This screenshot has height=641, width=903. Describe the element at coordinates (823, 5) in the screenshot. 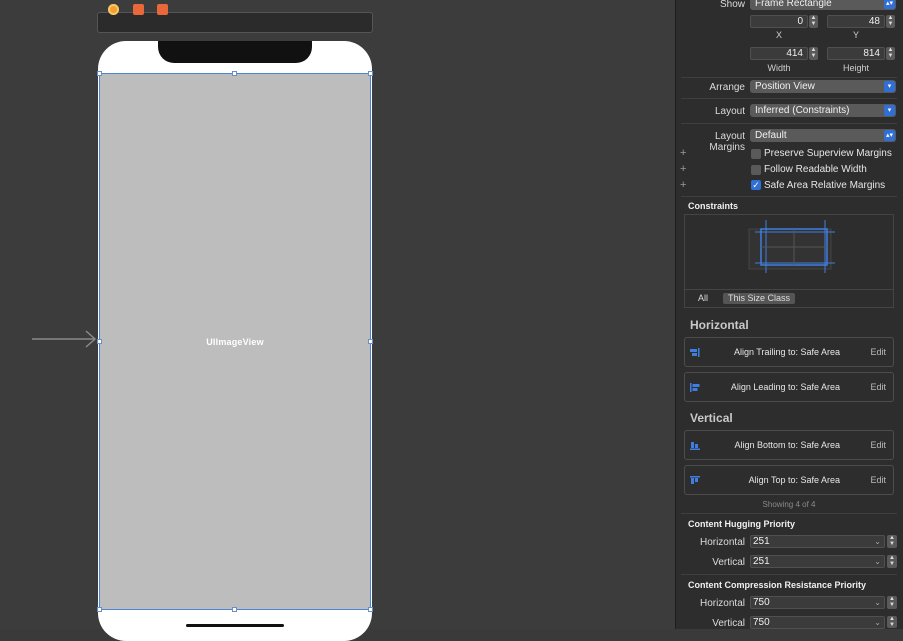

I see `show-popup: Frame Rectangle ▴▾` at that location.